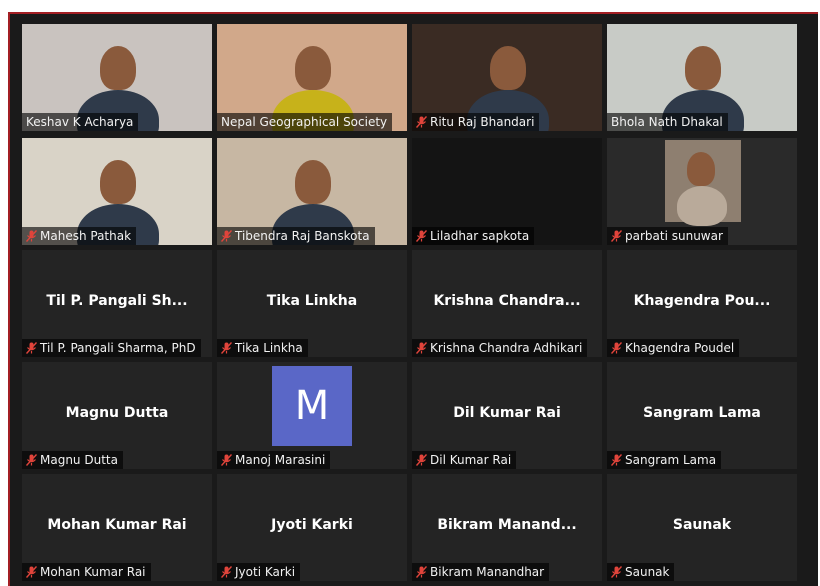  What do you see at coordinates (312, 191) in the screenshot?
I see `participant-tile: Tibendra Raj Banskota` at bounding box center [312, 191].